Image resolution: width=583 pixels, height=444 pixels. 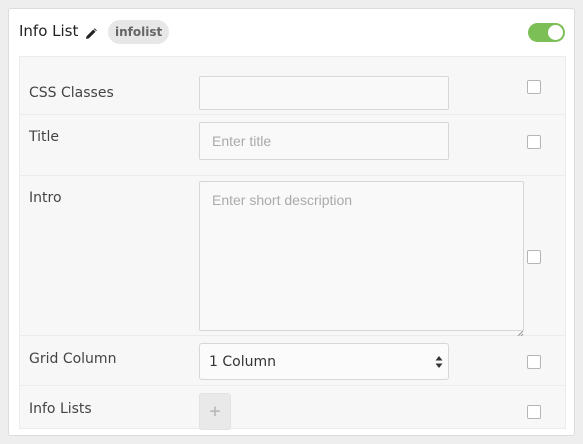 What do you see at coordinates (534, 142) in the screenshot?
I see `title-checkbox` at bounding box center [534, 142].